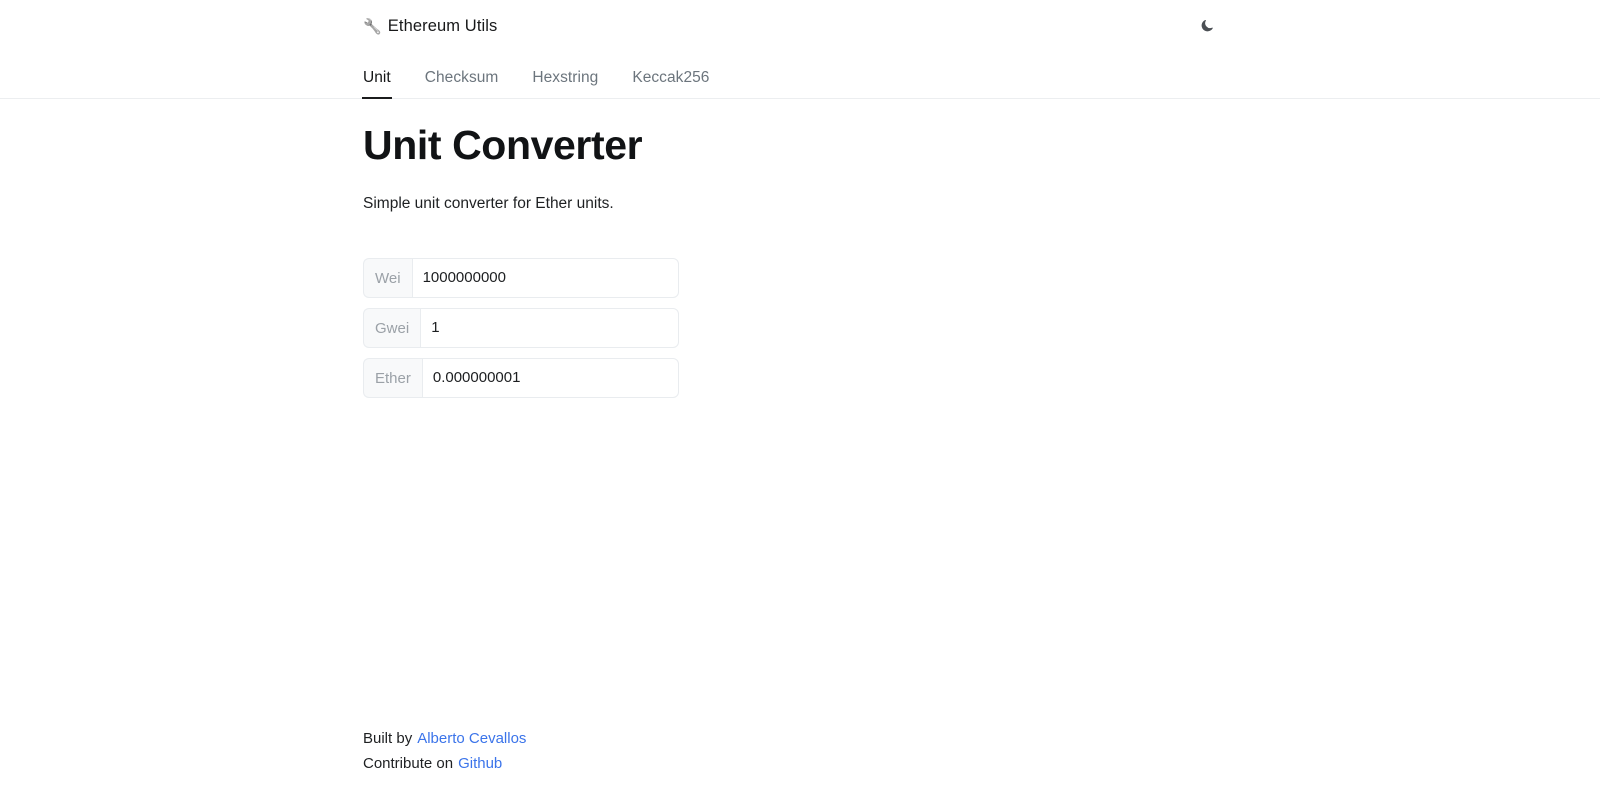 This screenshot has width=1600, height=804. I want to click on field-group-ether: Ether, so click(521, 378).